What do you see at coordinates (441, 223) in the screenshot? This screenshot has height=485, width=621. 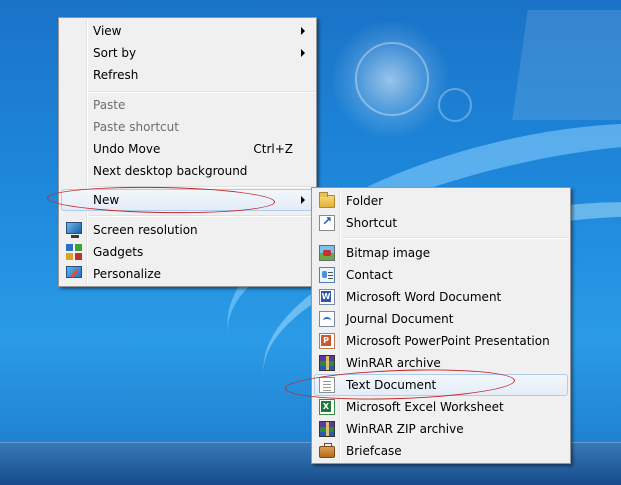 I see `submenu-item-shortcut: Shortcut` at bounding box center [441, 223].